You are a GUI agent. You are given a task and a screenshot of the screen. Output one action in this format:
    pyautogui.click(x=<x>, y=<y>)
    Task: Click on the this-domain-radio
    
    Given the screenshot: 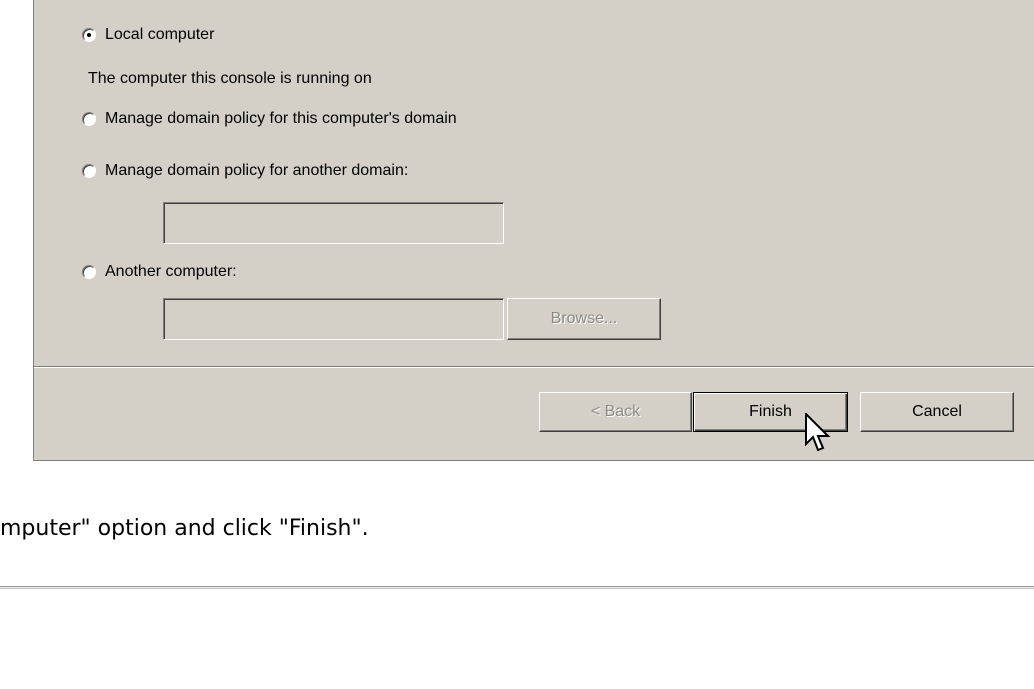 What is the action you would take?
    pyautogui.click(x=89, y=119)
    